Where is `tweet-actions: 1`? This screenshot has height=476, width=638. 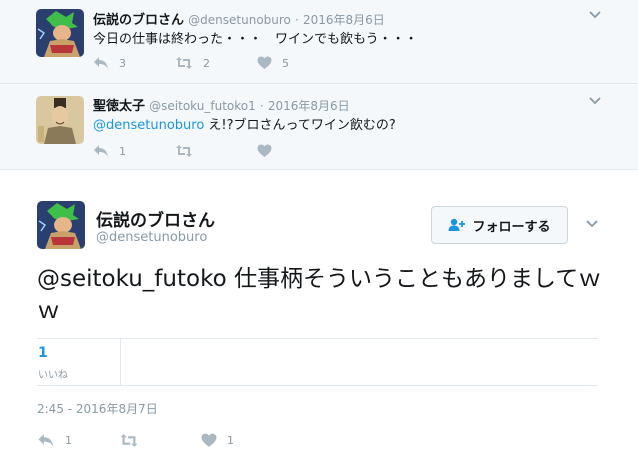
tweet-actions: 1 is located at coordinates (216, 151).